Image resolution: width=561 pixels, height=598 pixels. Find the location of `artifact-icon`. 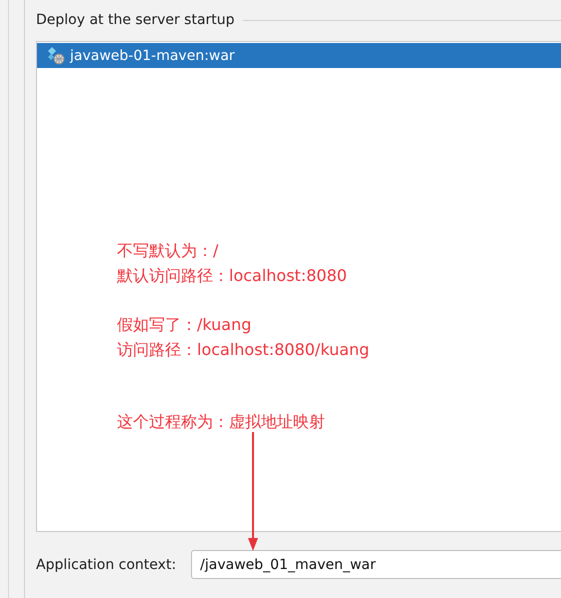

artifact-icon is located at coordinates (56, 56).